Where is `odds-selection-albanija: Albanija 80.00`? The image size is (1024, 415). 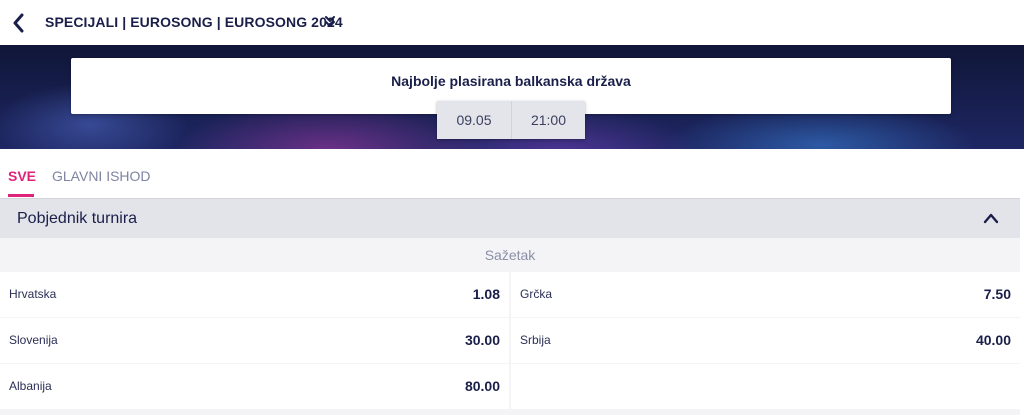 odds-selection-albanija: Albanija 80.00 is located at coordinates (254, 386).